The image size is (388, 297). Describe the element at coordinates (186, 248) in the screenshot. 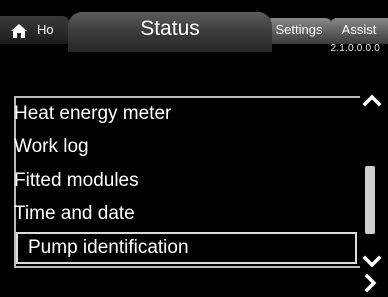

I see `list-item-pump-identification: Pump identification` at that location.